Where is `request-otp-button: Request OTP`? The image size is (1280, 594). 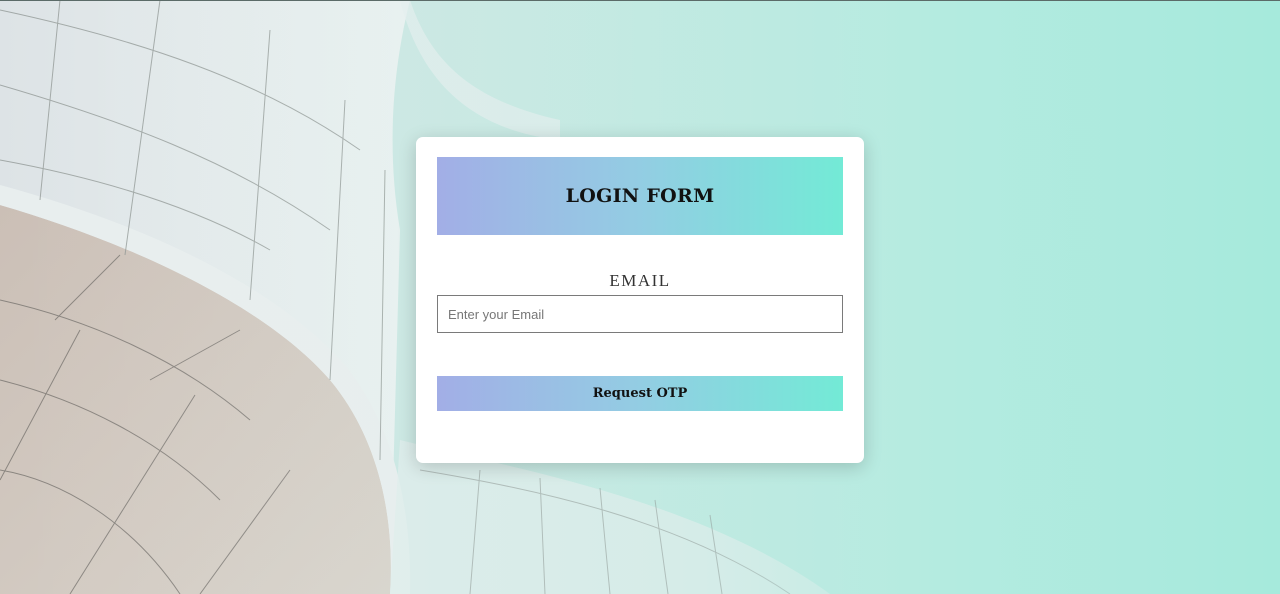
request-otp-button: Request OTP is located at coordinates (640, 393).